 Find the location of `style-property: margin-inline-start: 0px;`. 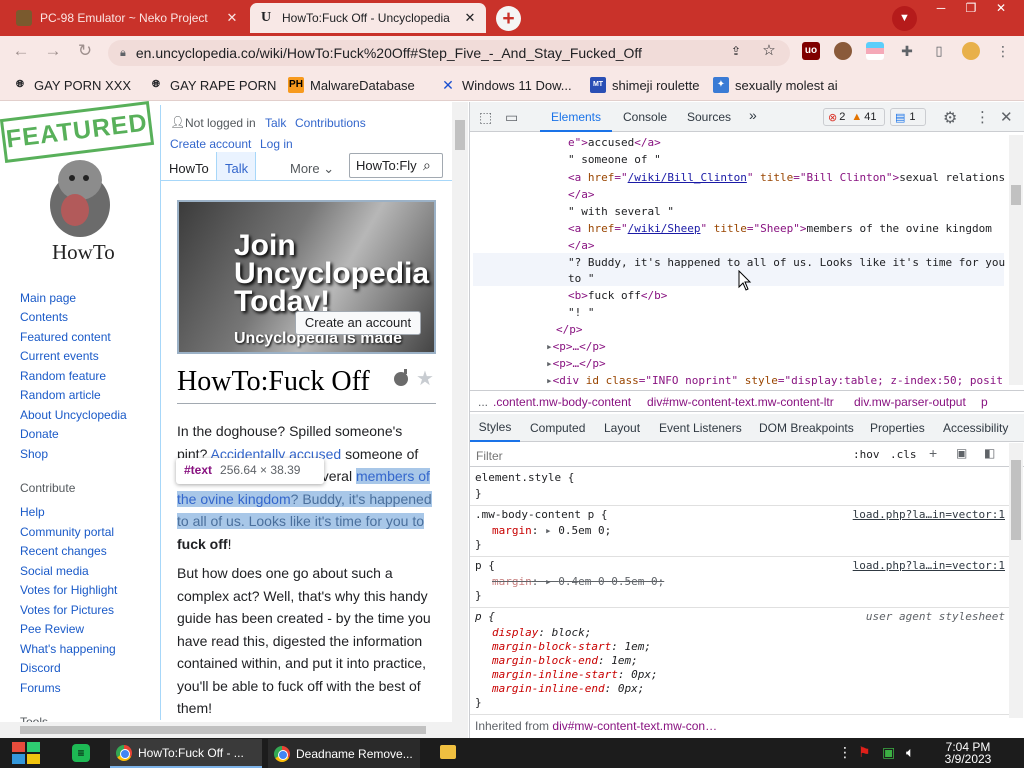

style-property: margin-inline-start: 0px; is located at coordinates (575, 674).